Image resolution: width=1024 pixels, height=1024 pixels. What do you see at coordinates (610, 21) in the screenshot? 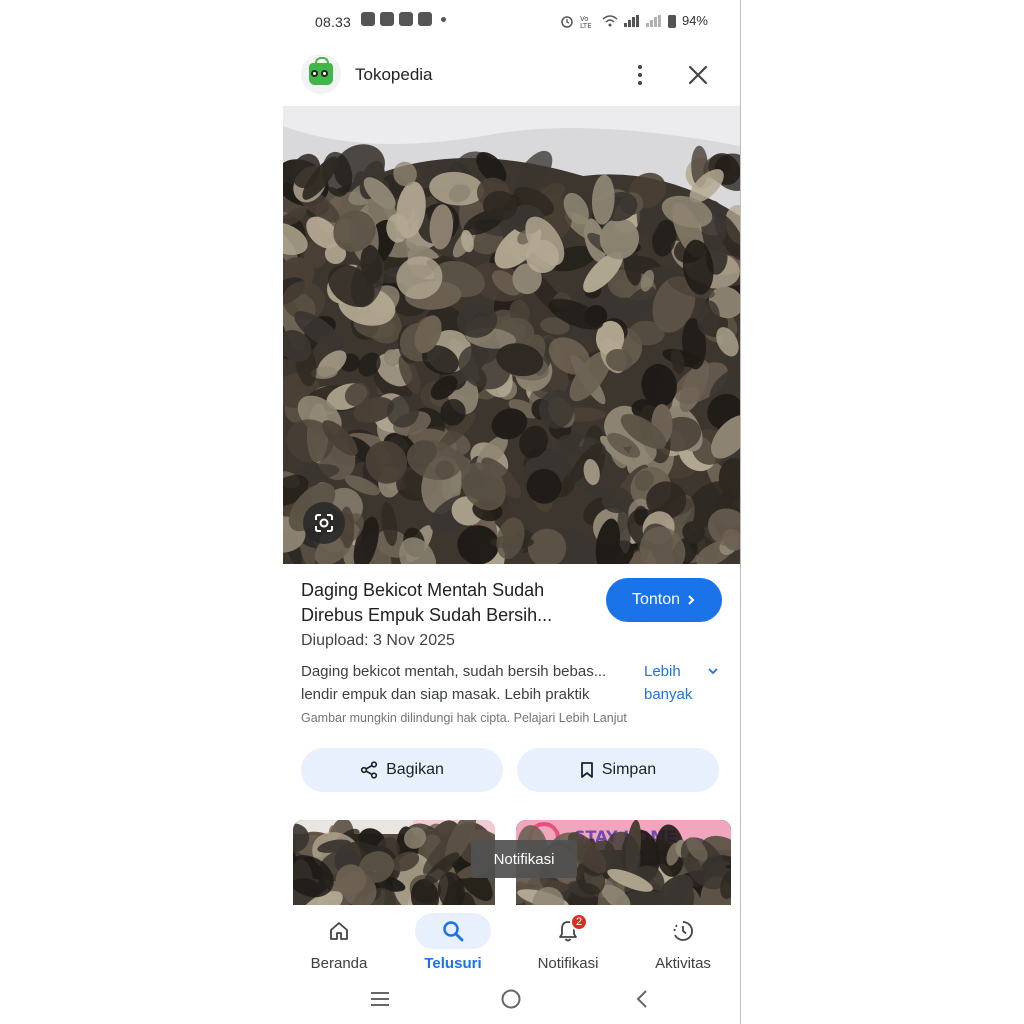
I see `wifi-icon` at bounding box center [610, 21].